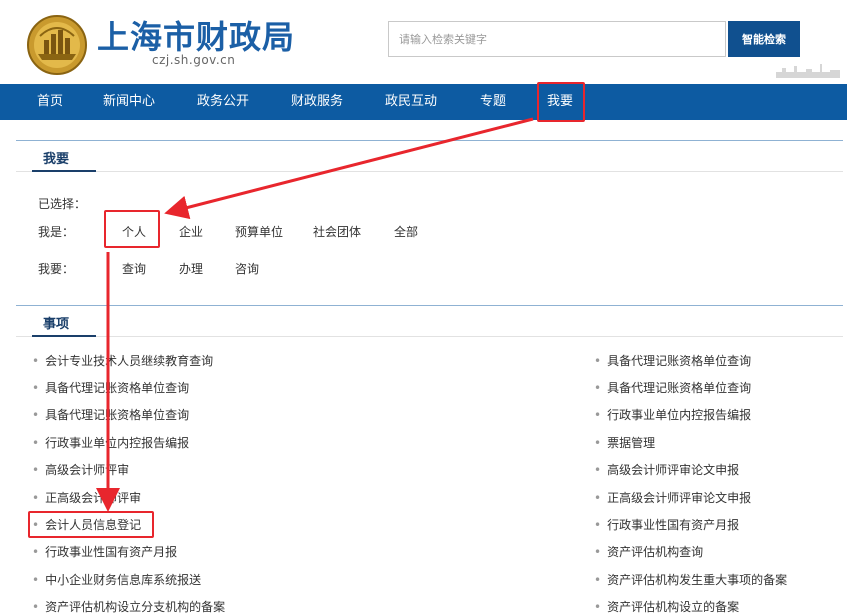 Image resolution: width=847 pixels, height=616 pixels. I want to click on action-option-query: 查询, so click(134, 268).